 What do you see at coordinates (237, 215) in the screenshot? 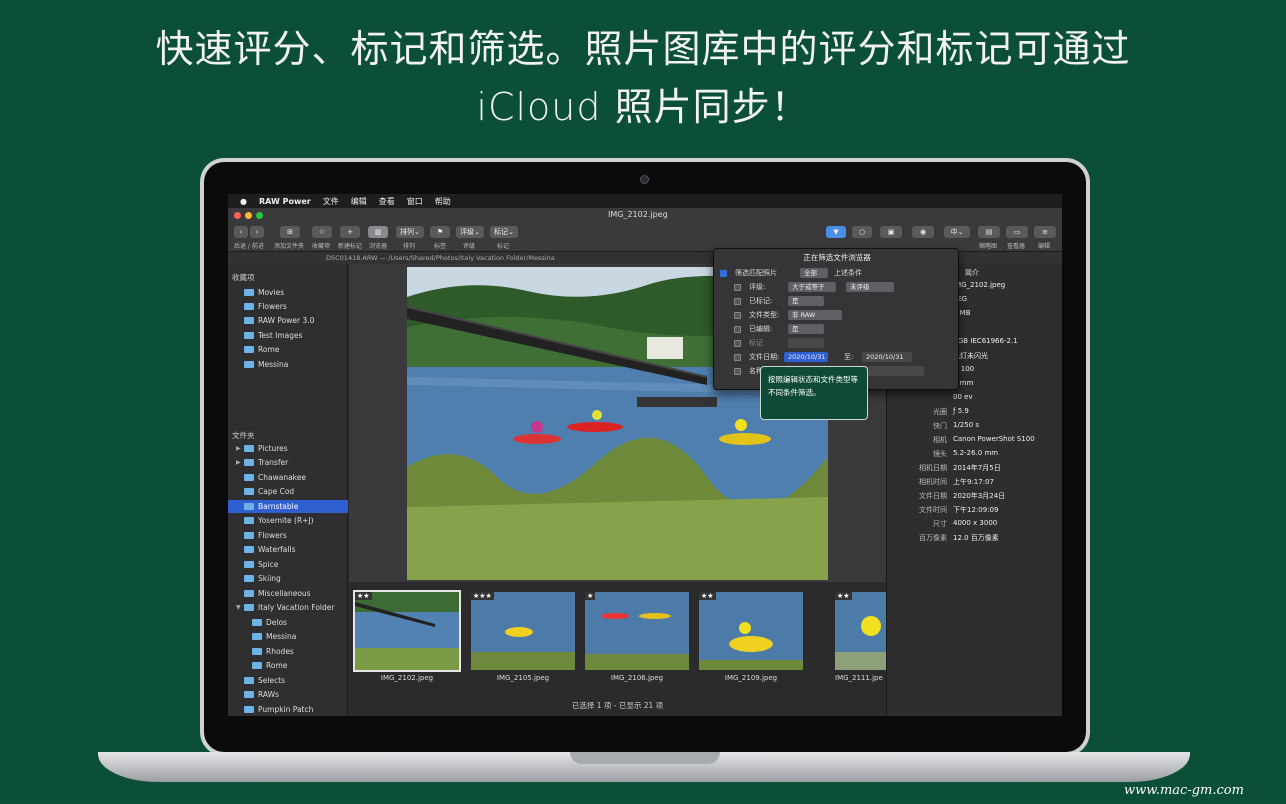
I see `close-button` at bounding box center [237, 215].